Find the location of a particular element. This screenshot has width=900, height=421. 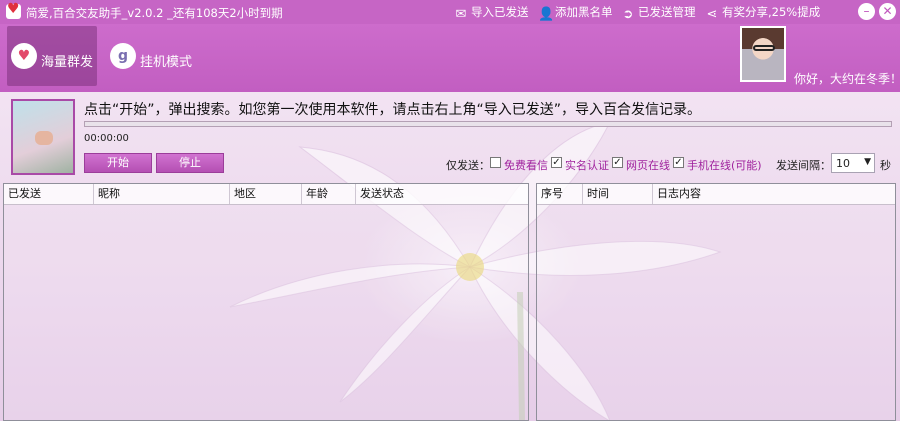

import-sent-button: ✉ 导入已发送 is located at coordinates (491, 13).